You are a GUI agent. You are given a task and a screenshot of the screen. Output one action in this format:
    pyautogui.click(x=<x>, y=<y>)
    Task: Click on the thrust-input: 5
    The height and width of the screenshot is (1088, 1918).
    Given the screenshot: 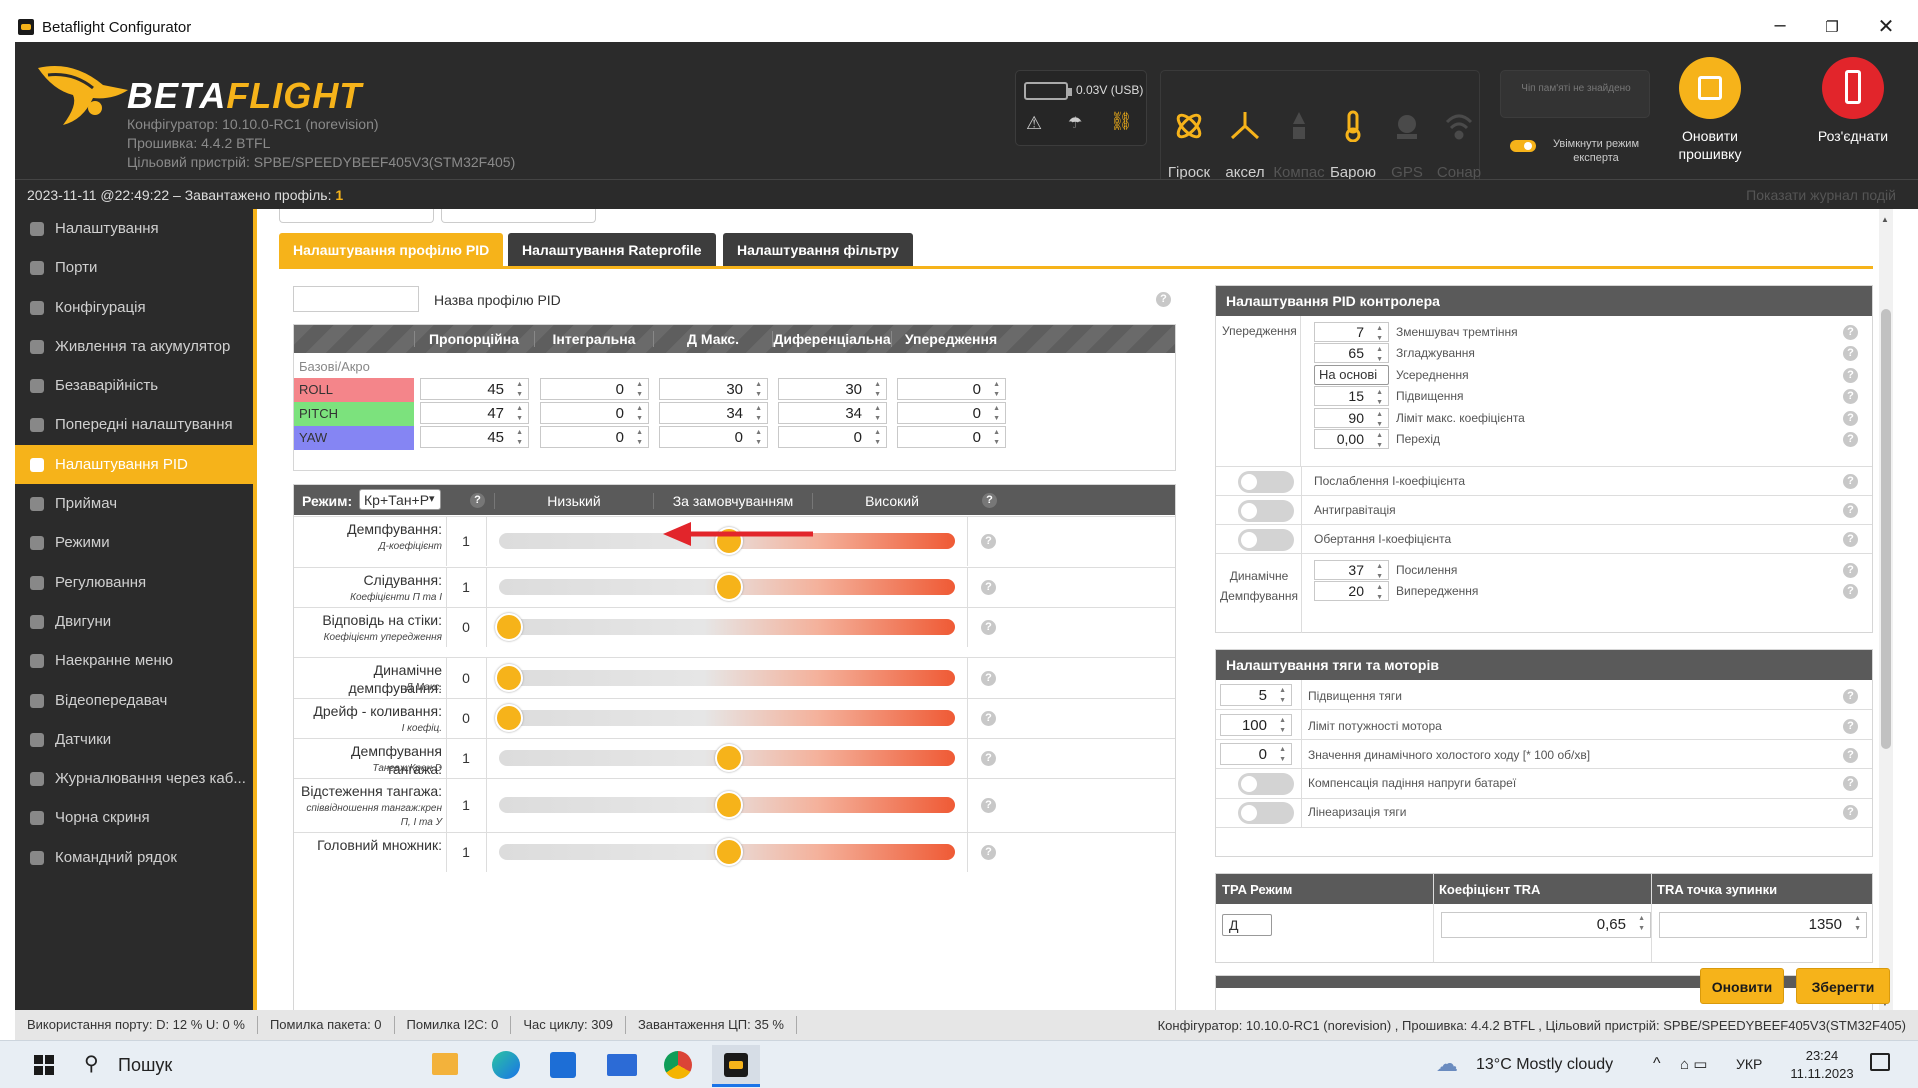 What is the action you would take?
    pyautogui.click(x=1256, y=695)
    